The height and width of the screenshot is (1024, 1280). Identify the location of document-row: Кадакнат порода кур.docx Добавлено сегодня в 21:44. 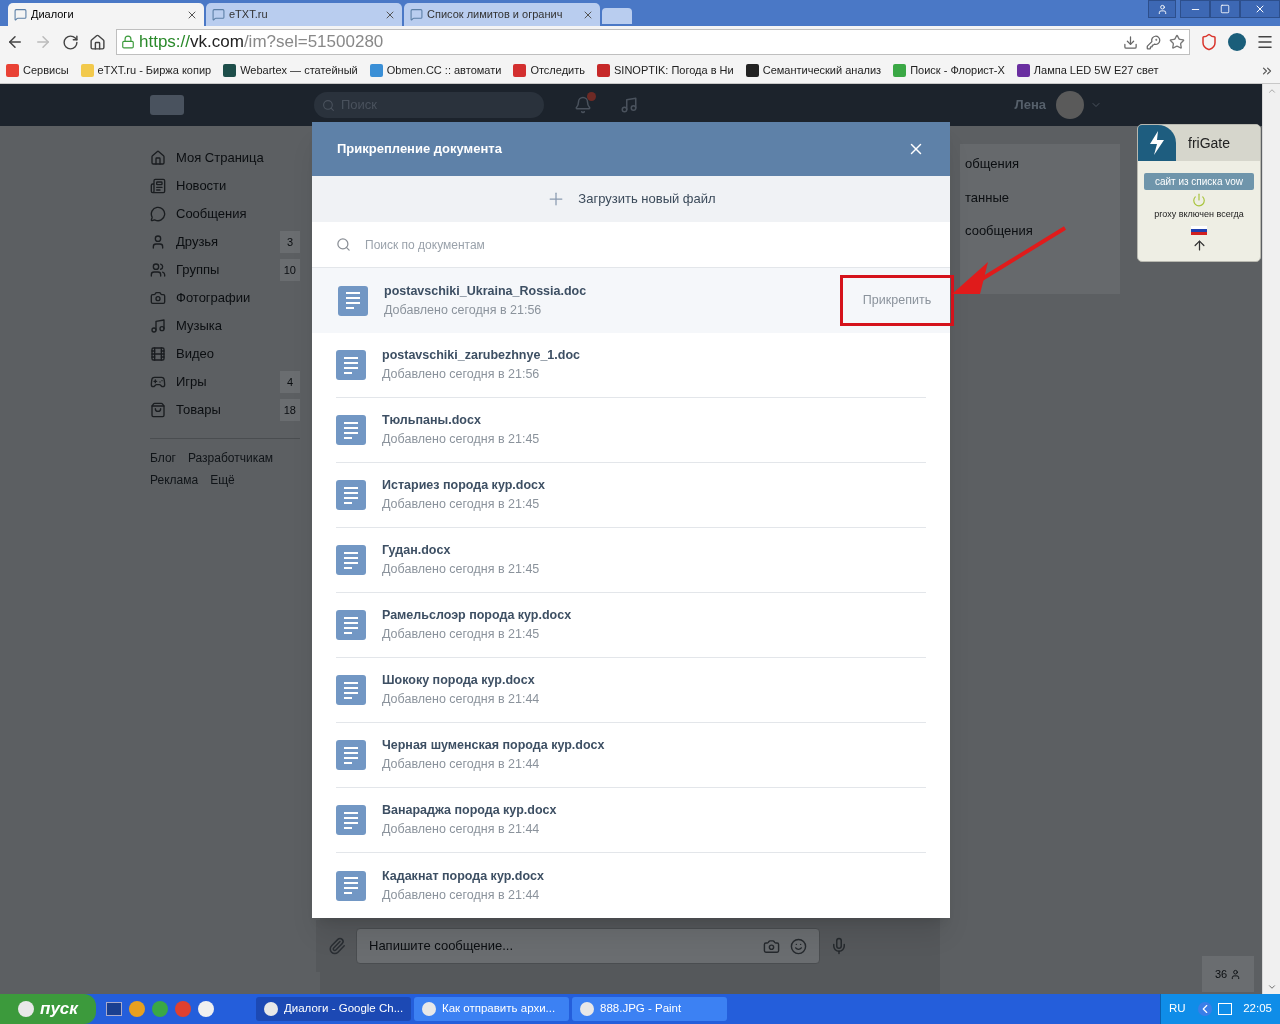
(631, 885).